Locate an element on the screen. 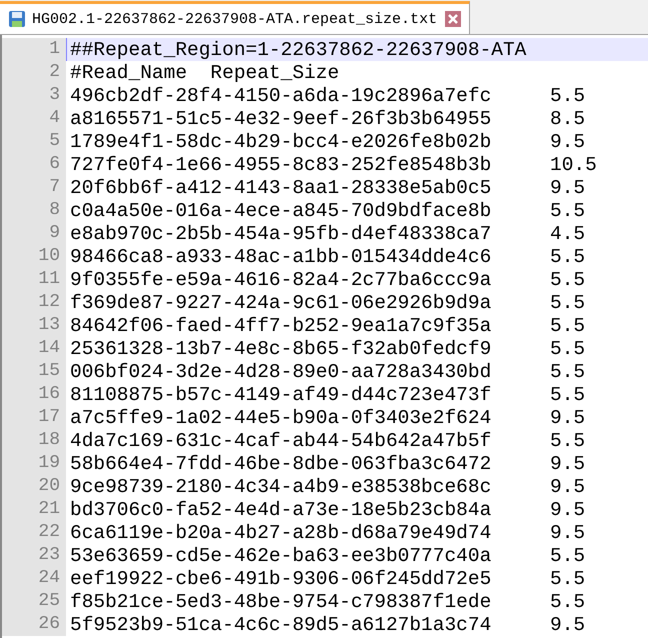  read-name: 5f9523b9-51ca-4c6c-89d5-a6127b1a3c74 is located at coordinates (281, 625).